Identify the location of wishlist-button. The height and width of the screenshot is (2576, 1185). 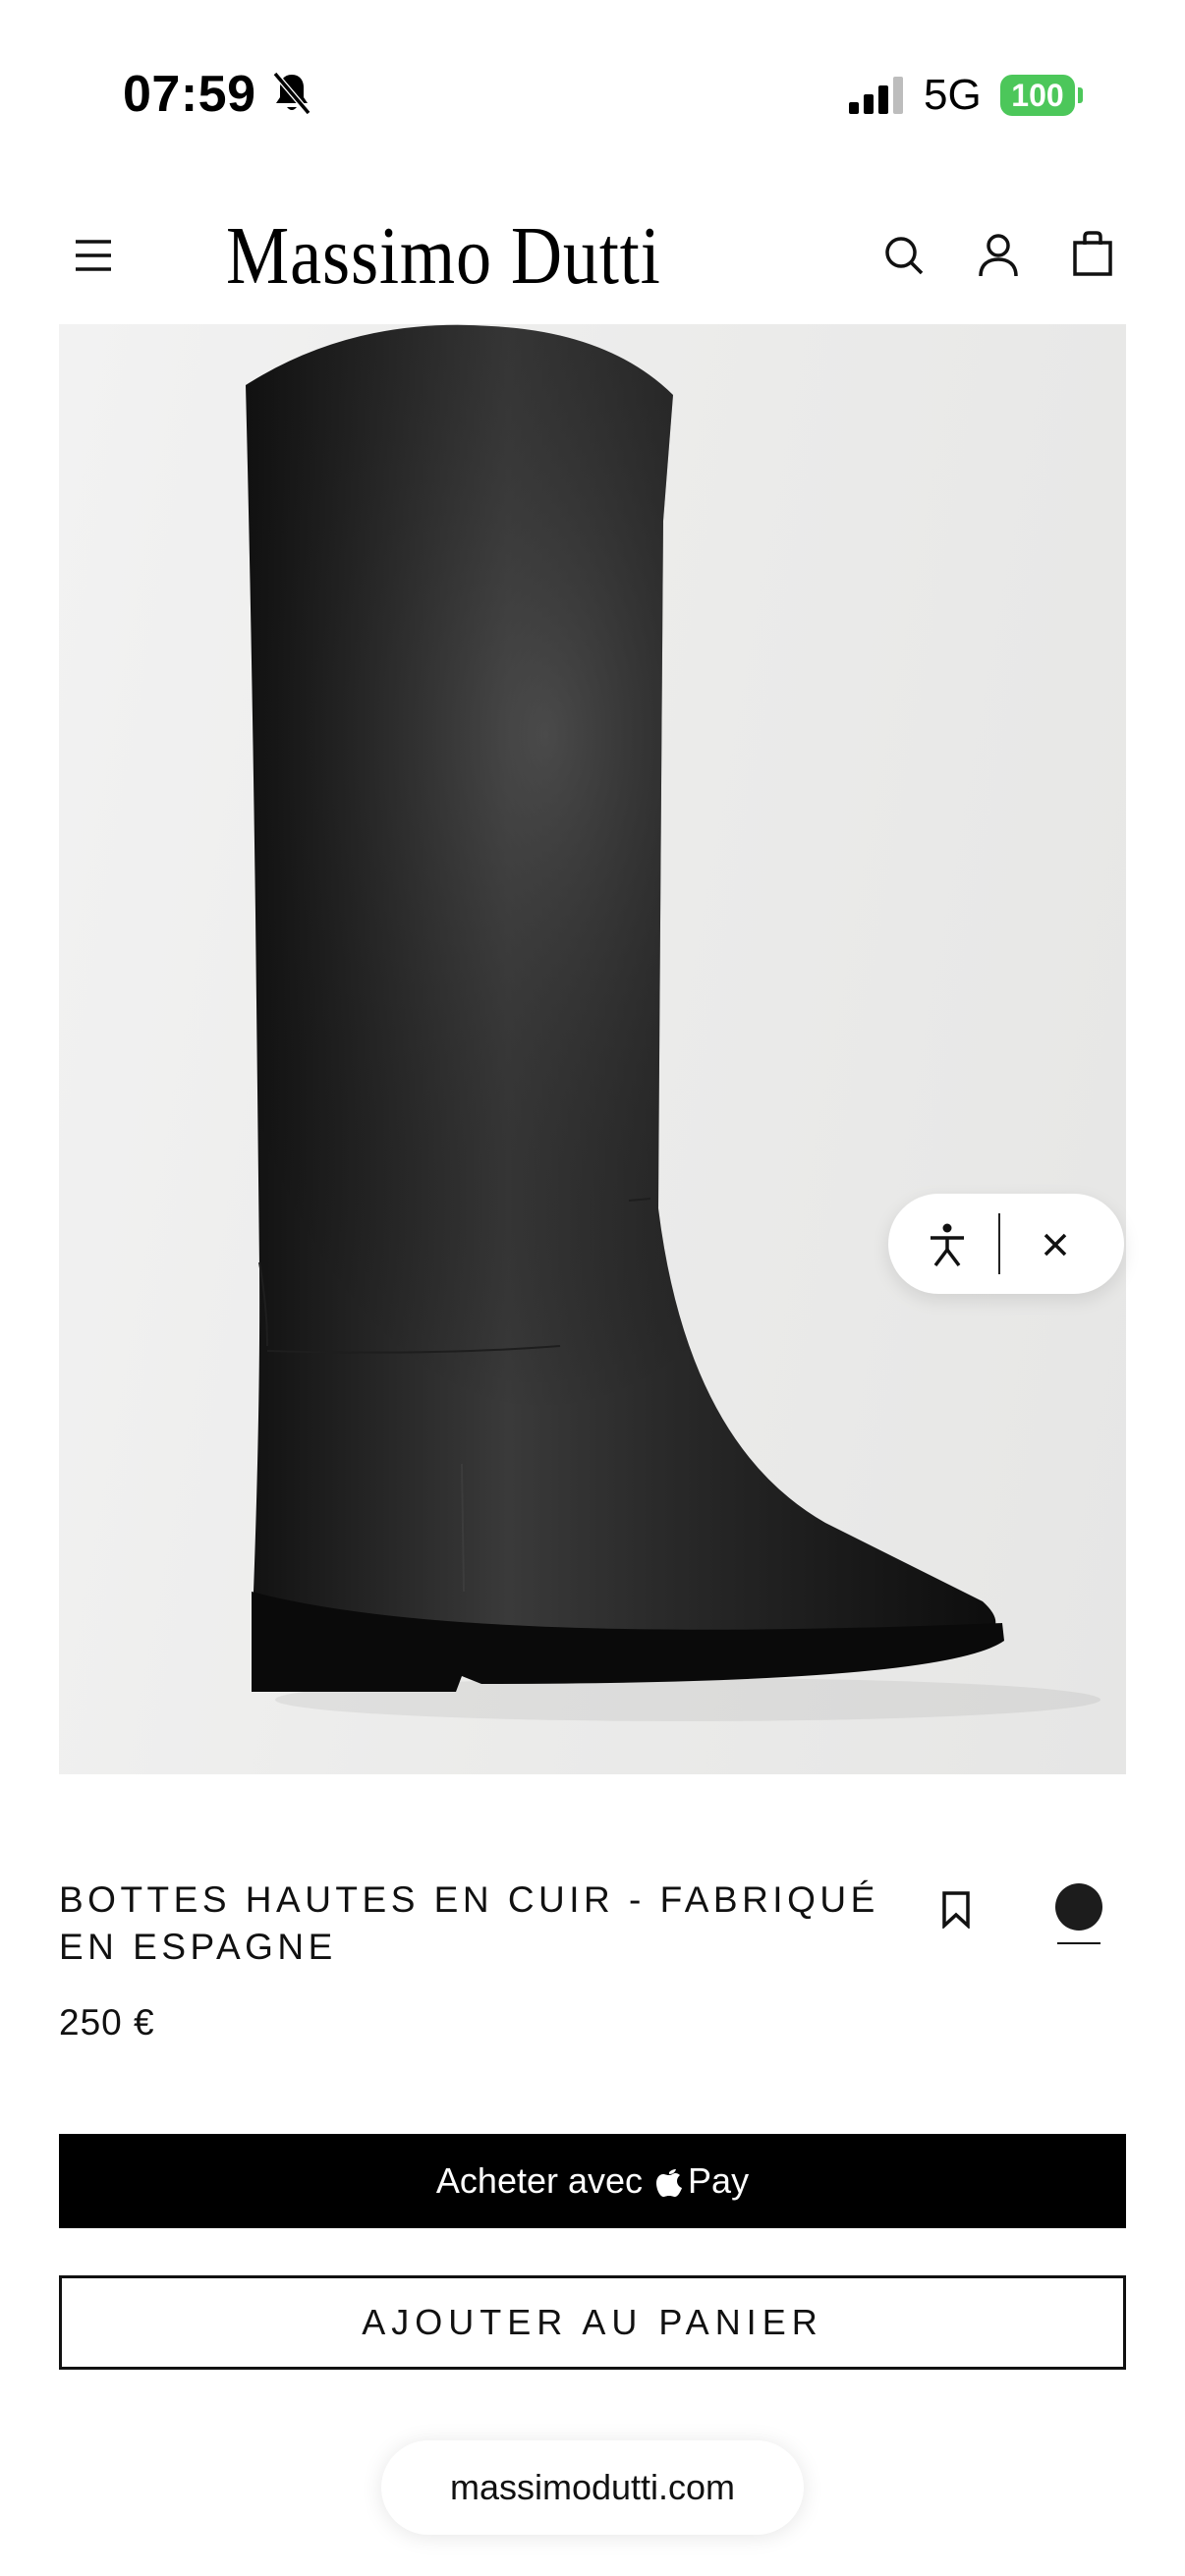
(957, 1909).